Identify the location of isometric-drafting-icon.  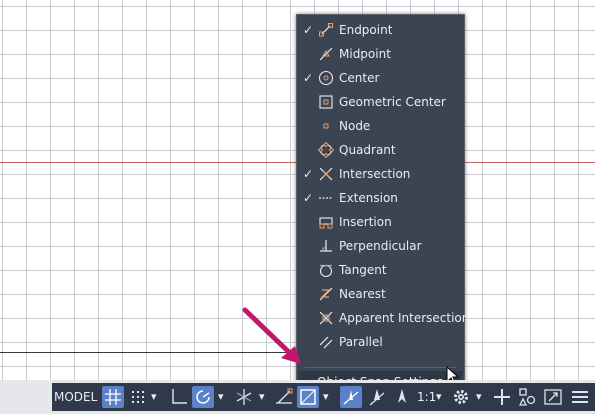
(244, 397).